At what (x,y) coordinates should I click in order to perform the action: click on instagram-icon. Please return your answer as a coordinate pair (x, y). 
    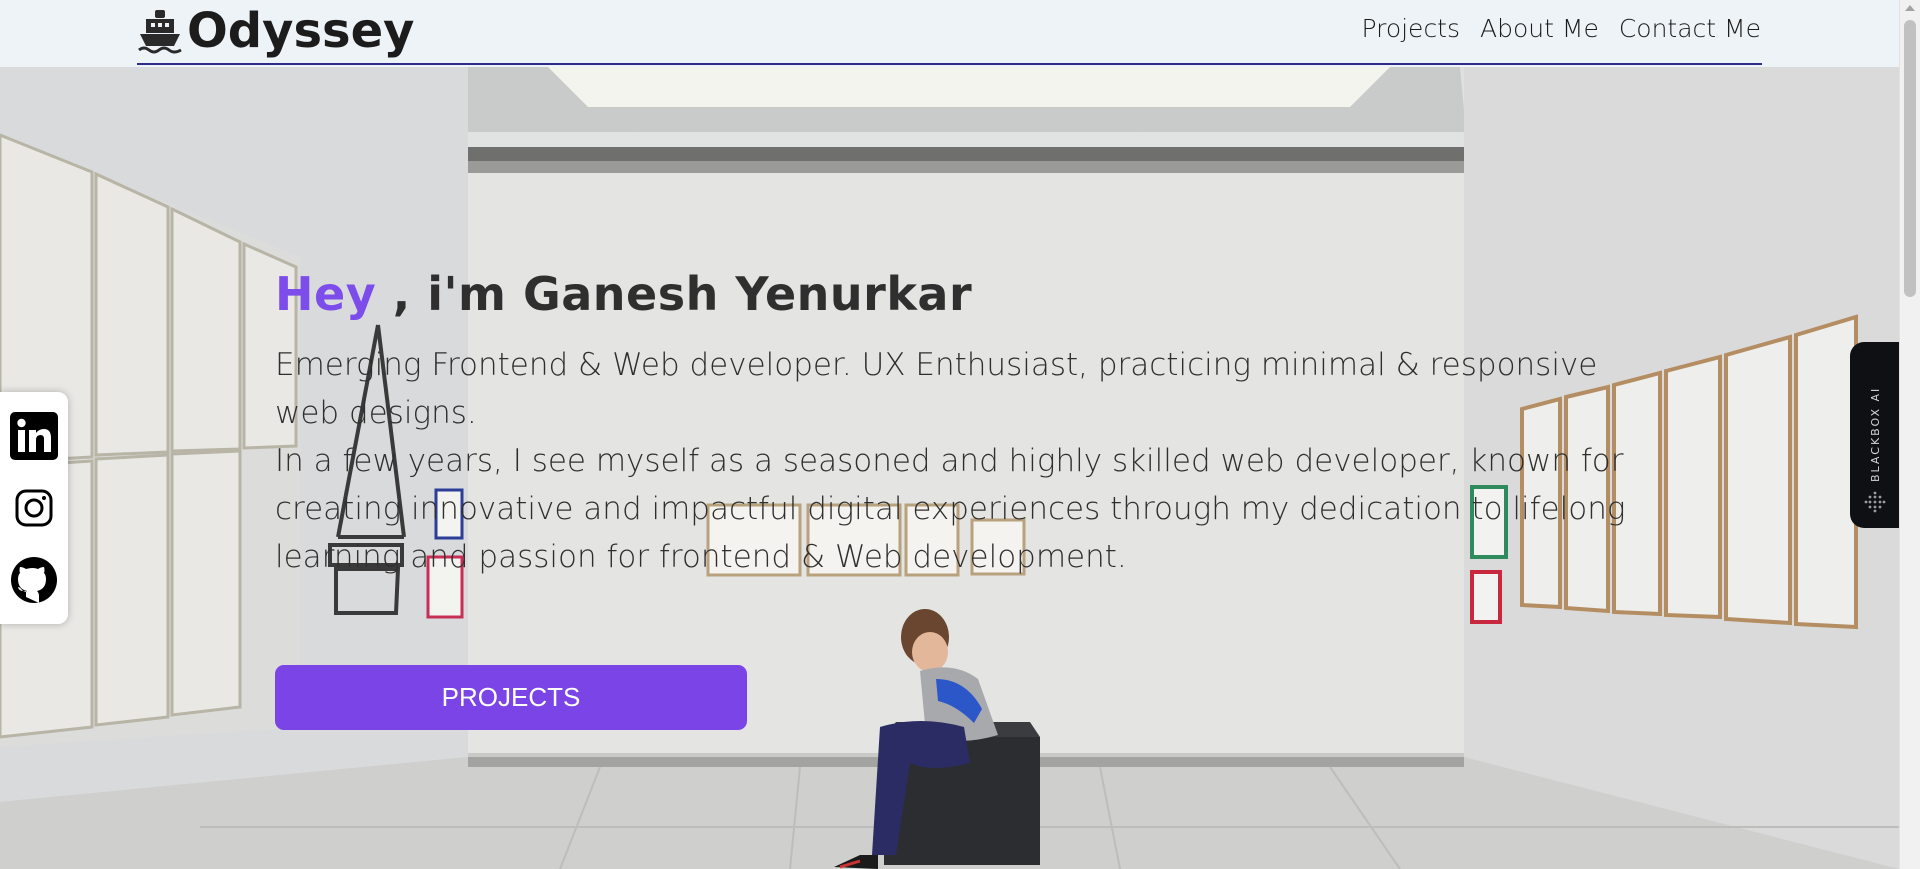
    Looking at the image, I should click on (34, 508).